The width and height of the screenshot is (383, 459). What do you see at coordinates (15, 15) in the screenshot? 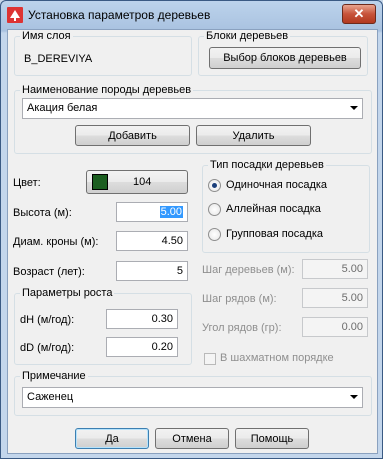
I see `tree-app-icon` at bounding box center [15, 15].